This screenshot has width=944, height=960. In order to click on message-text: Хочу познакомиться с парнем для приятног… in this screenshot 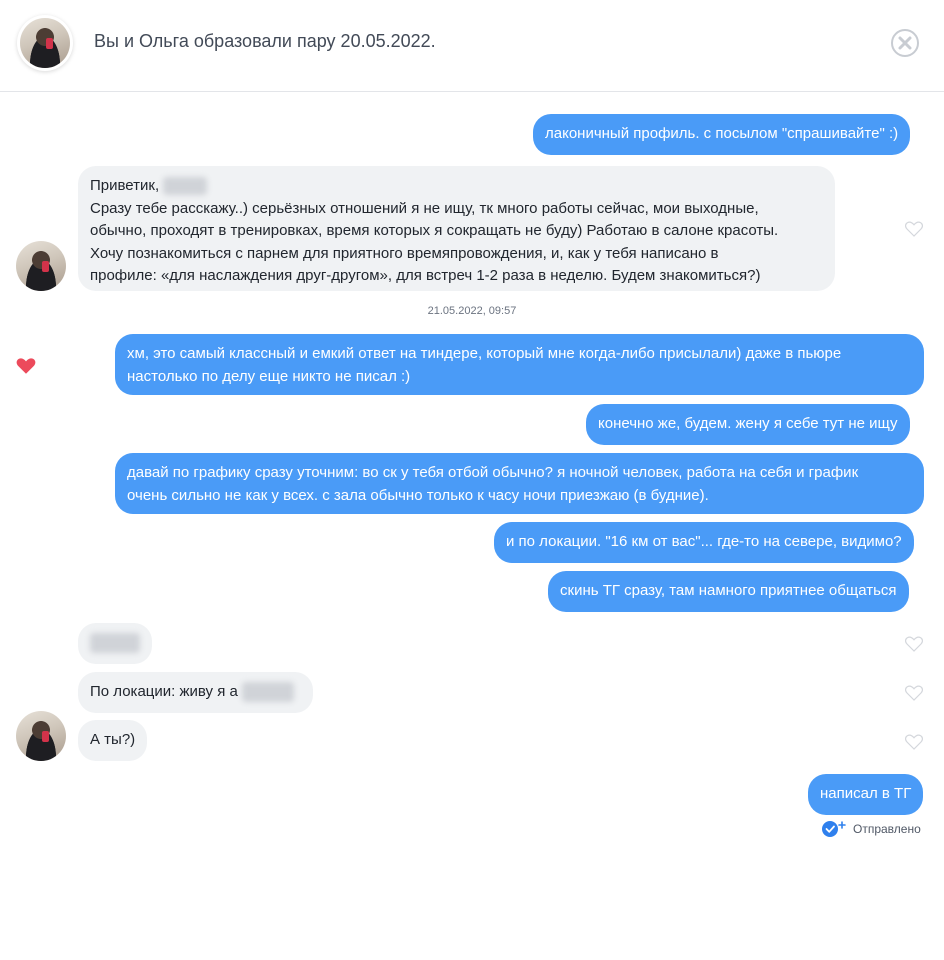, I will do `click(404, 253)`.